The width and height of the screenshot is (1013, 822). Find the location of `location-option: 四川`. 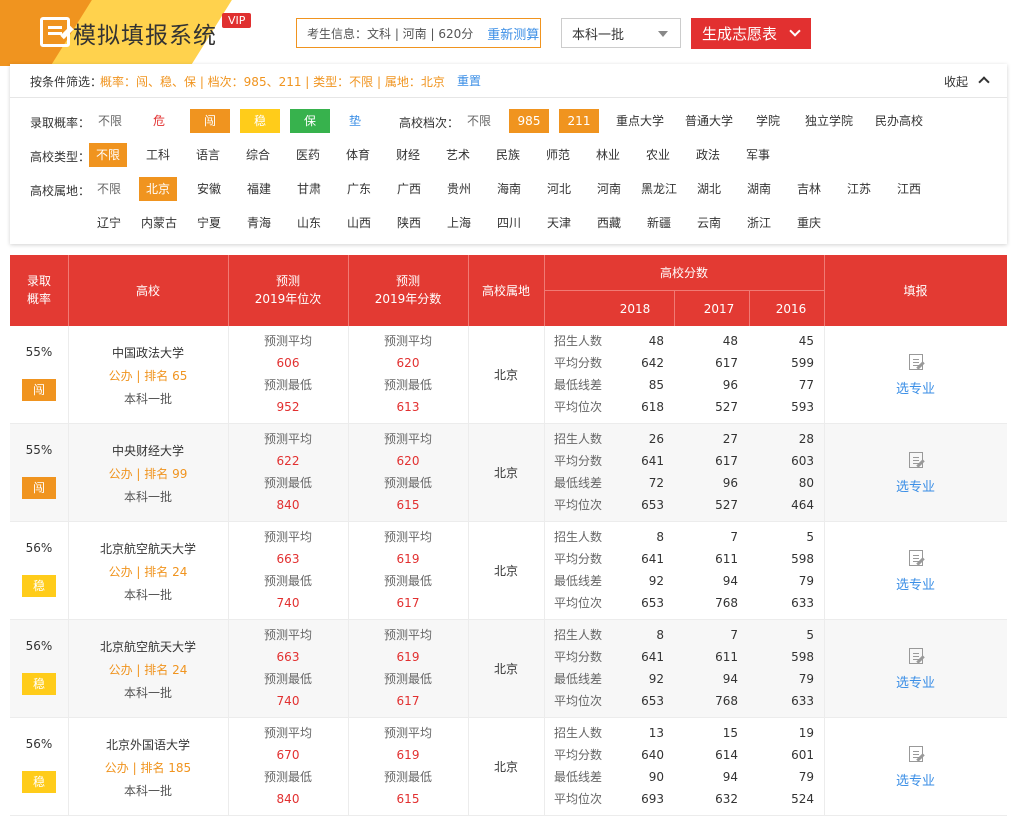

location-option: 四川 is located at coordinates (509, 223).